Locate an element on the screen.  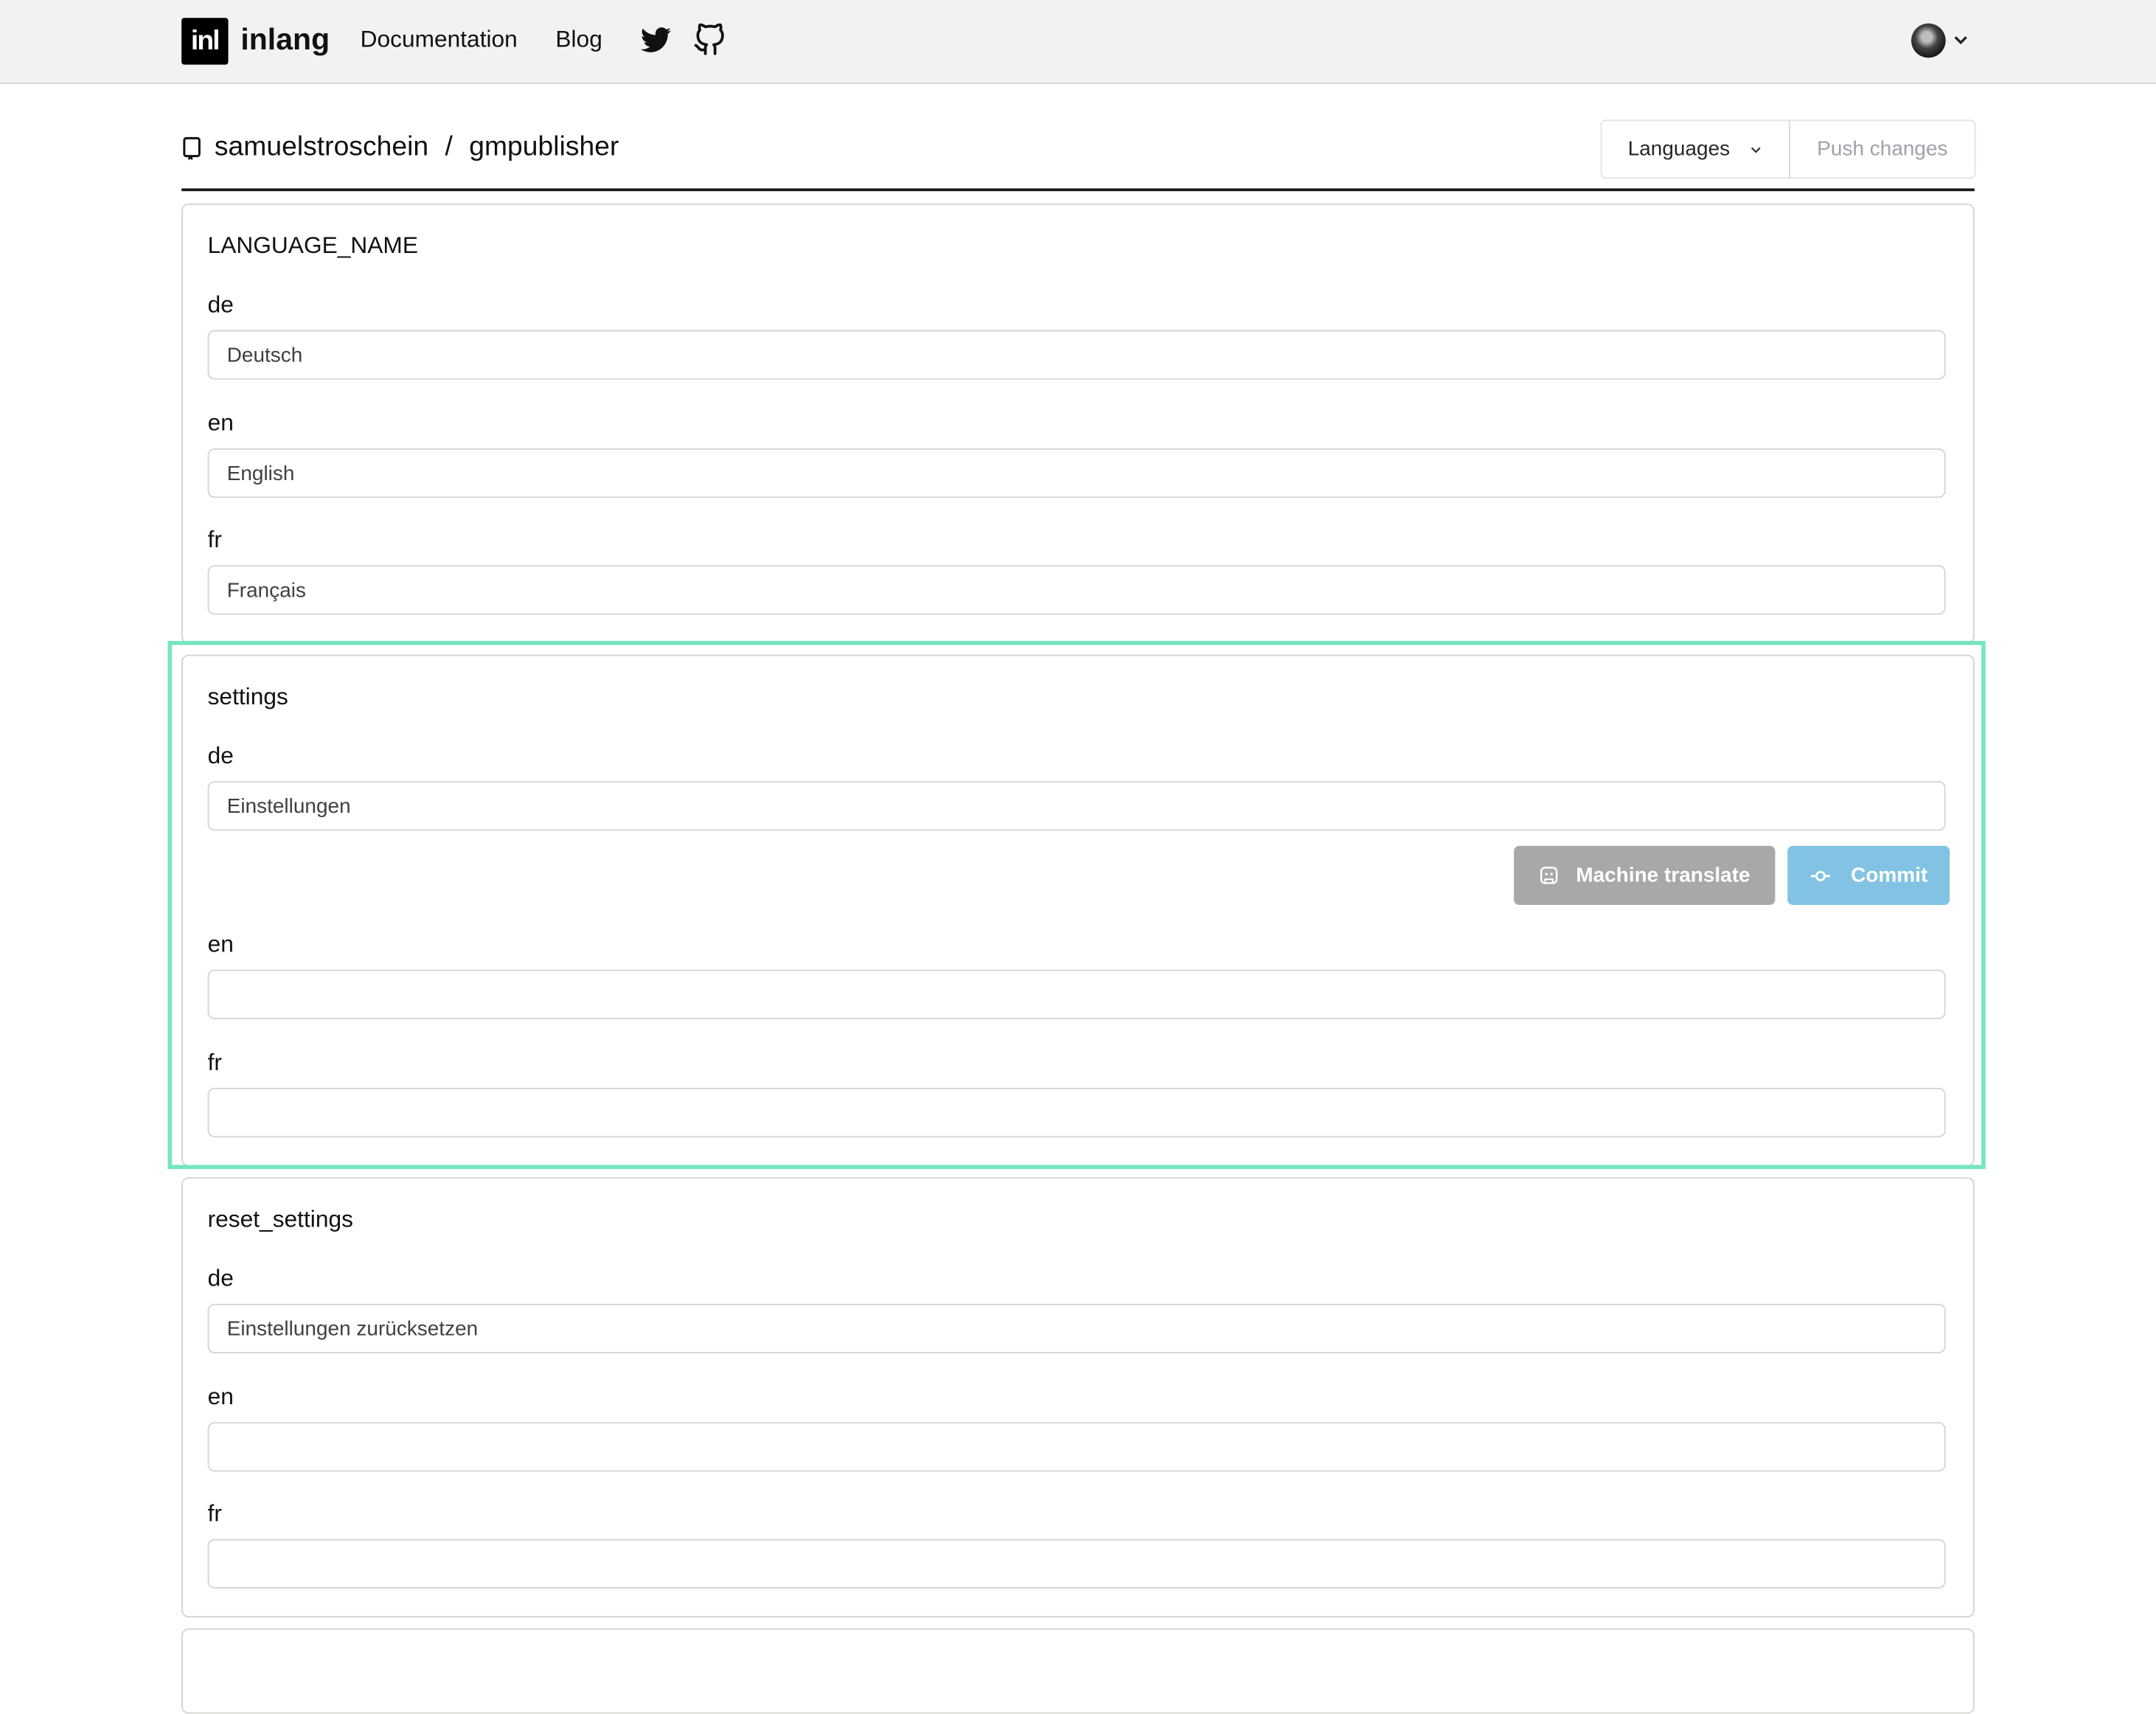
message-id: settings is located at coordinates (248, 697).